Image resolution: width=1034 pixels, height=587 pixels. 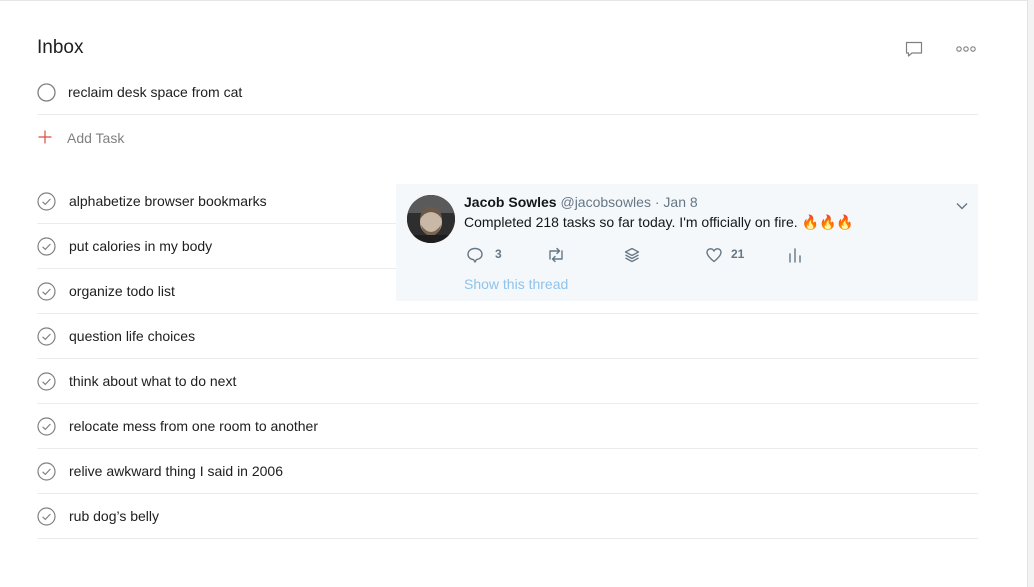 I want to click on completed-task-text: relive awkward thing I said in 2006, so click(x=176, y=471).